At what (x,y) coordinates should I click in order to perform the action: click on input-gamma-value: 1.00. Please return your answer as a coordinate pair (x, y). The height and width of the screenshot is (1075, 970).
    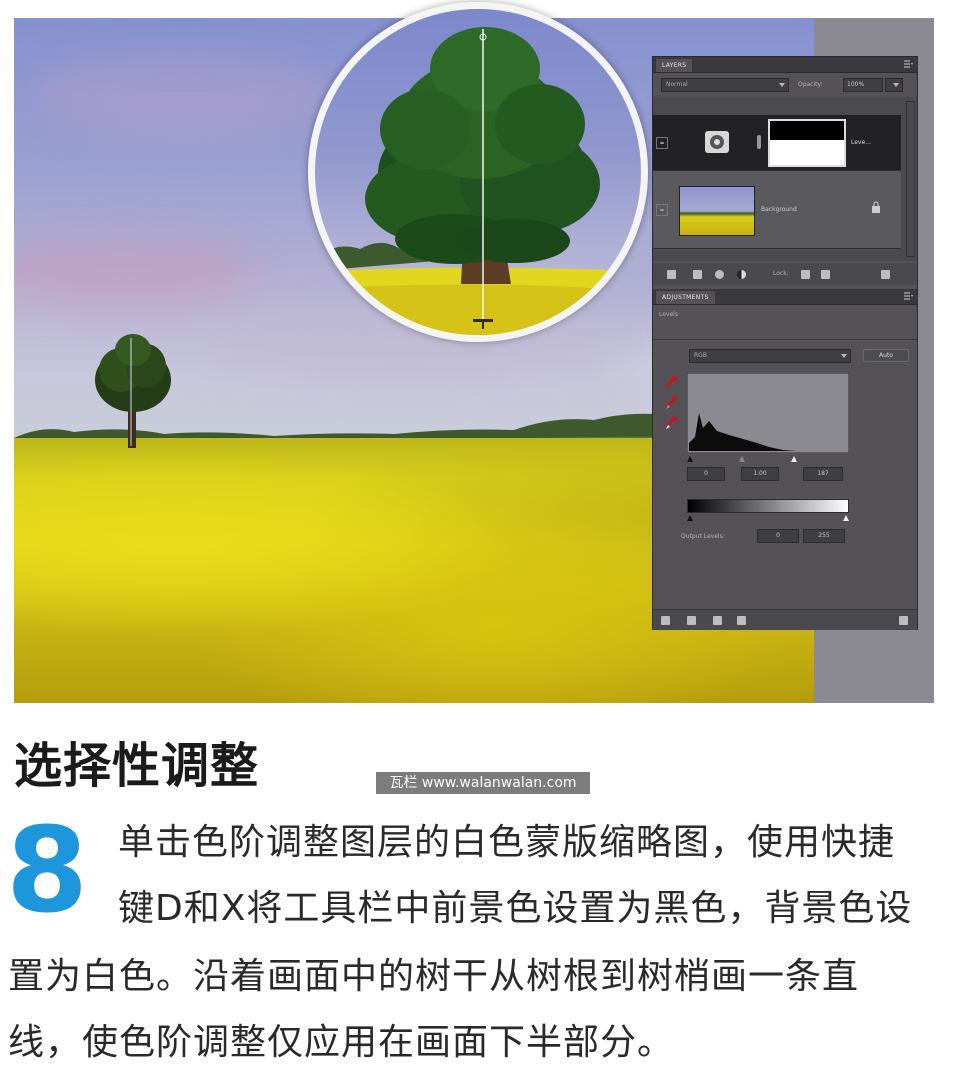
    Looking at the image, I should click on (760, 473).